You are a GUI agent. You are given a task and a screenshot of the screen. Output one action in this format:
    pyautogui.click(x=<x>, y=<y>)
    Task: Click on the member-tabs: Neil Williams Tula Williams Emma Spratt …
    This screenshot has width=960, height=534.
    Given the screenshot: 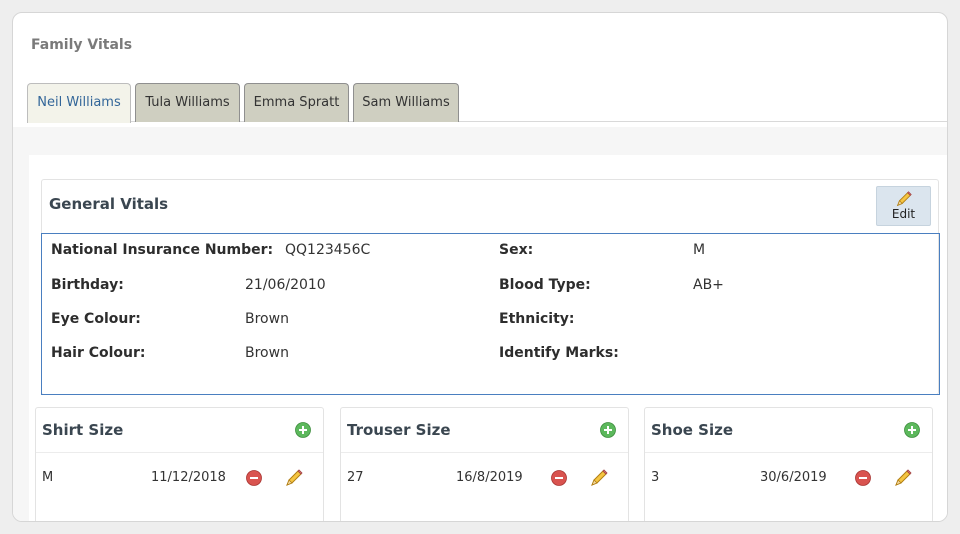 What is the action you would take?
    pyautogui.click(x=487, y=103)
    